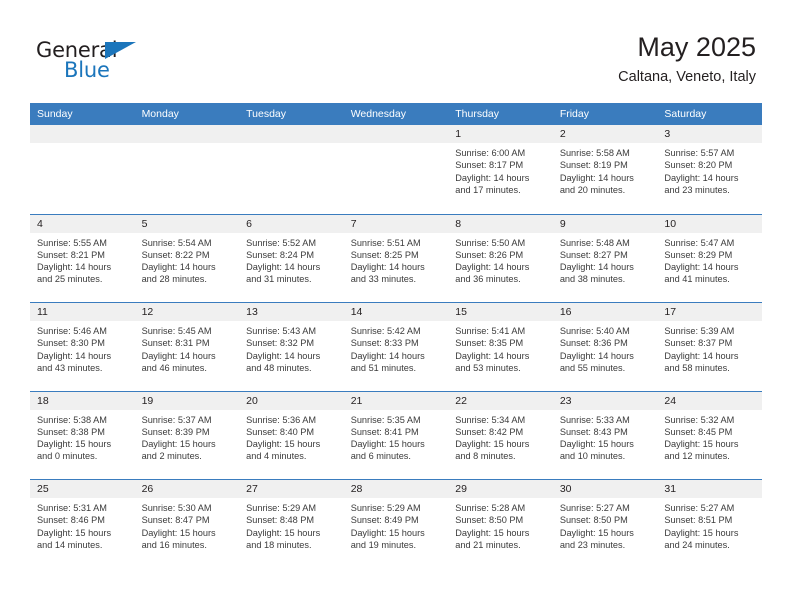 The width and height of the screenshot is (792, 612). Describe the element at coordinates (82, 489) in the screenshot. I see `day-number: 25` at that location.